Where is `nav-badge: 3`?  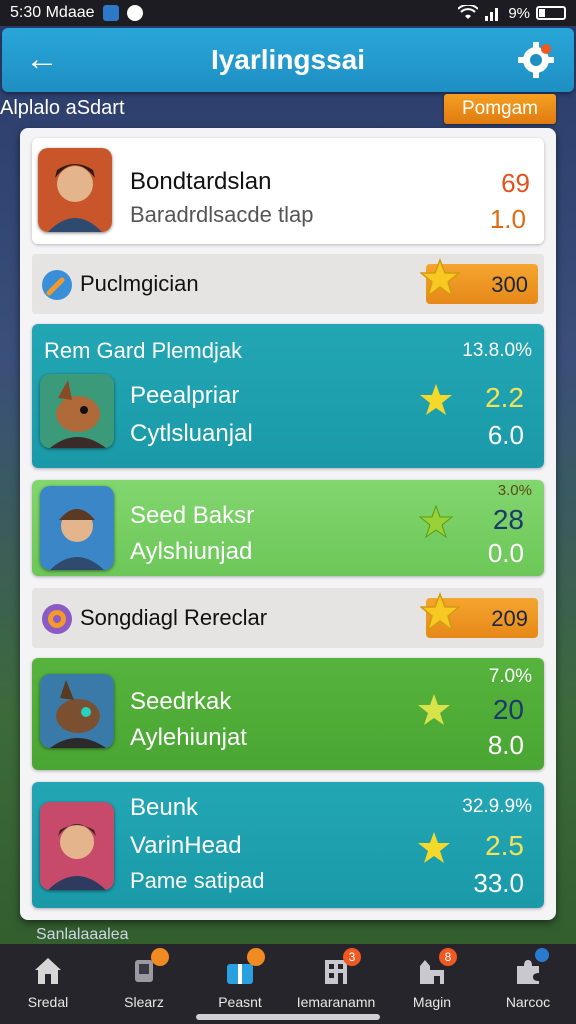
nav-badge: 3 is located at coordinates (352, 957).